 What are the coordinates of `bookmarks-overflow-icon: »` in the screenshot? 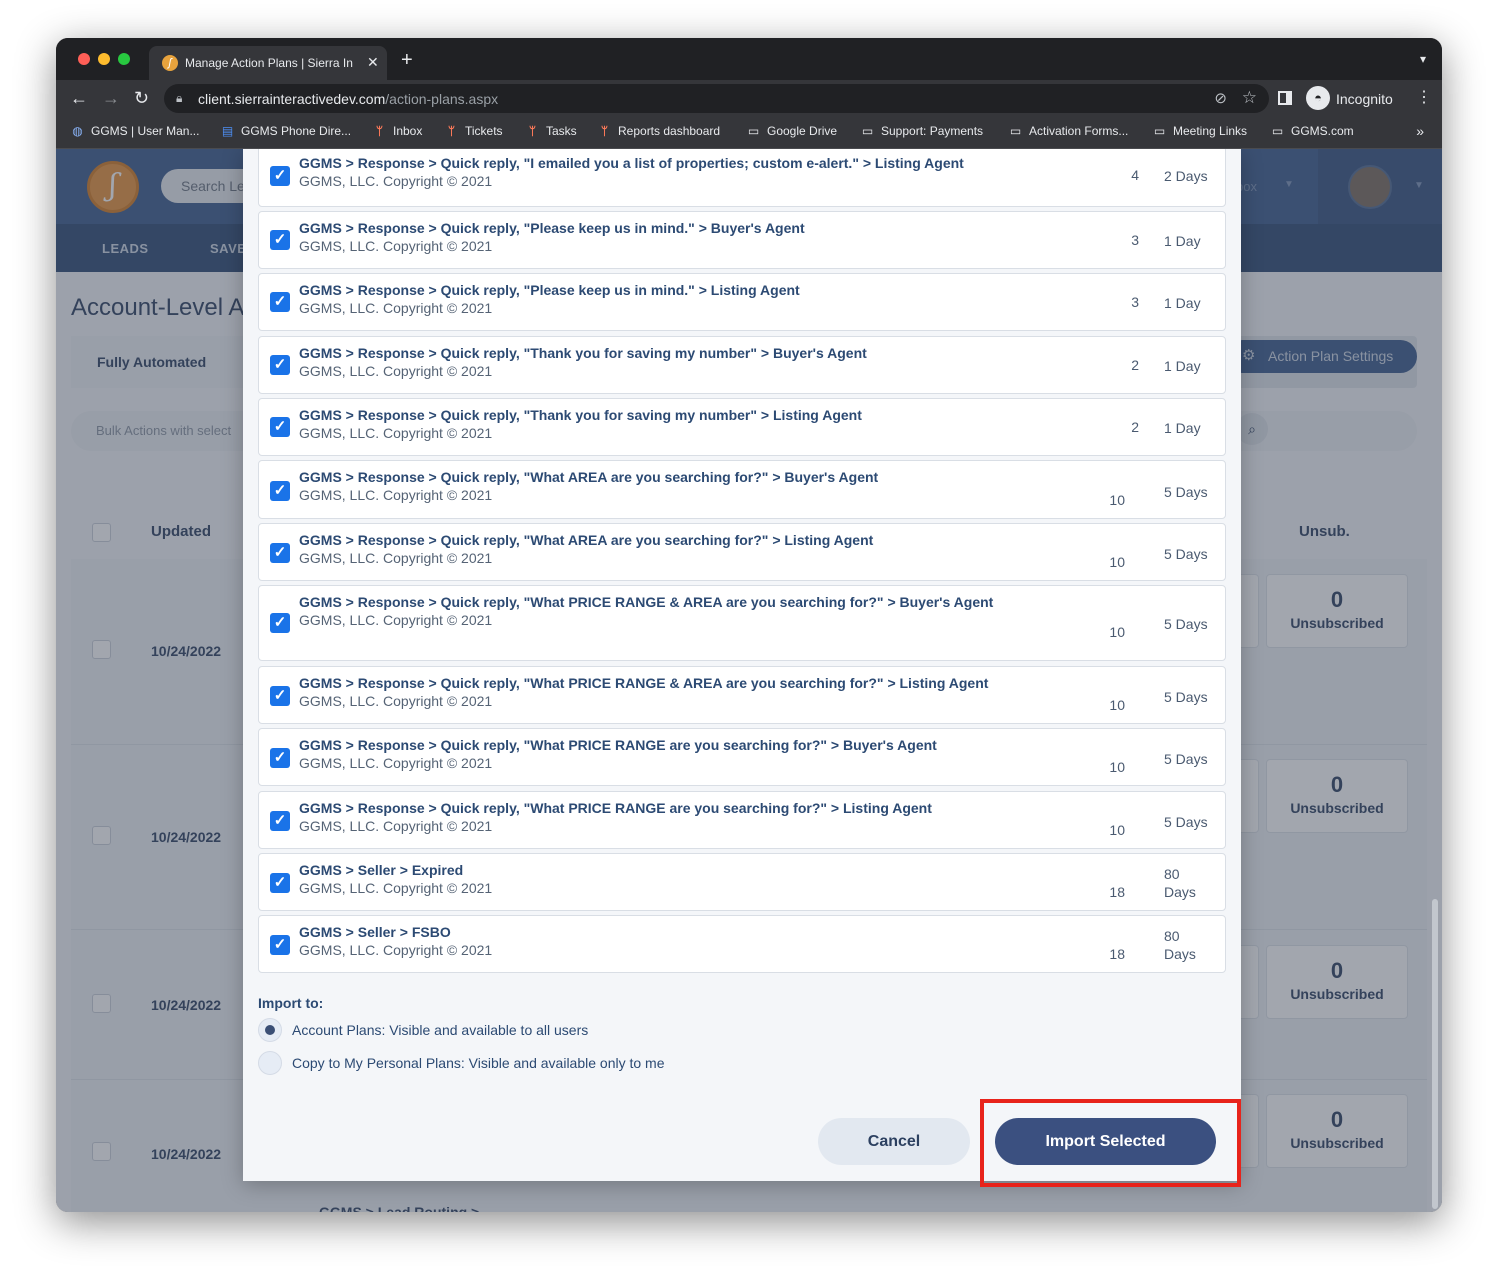 It's located at (1420, 131).